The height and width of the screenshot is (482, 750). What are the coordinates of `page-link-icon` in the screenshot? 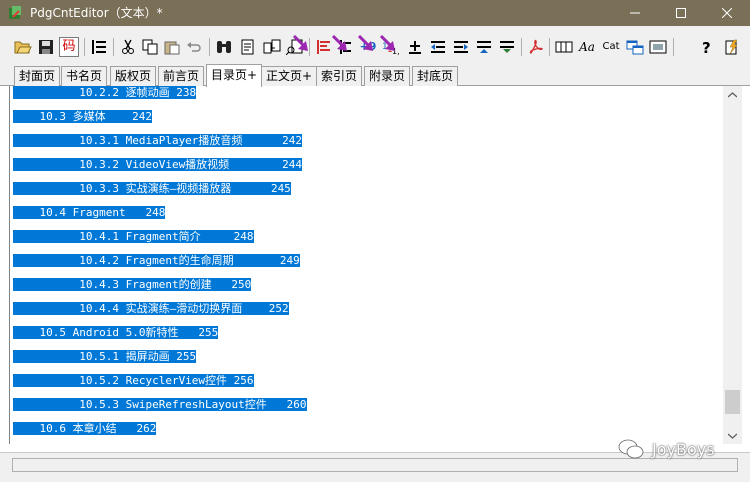 It's located at (272, 46).